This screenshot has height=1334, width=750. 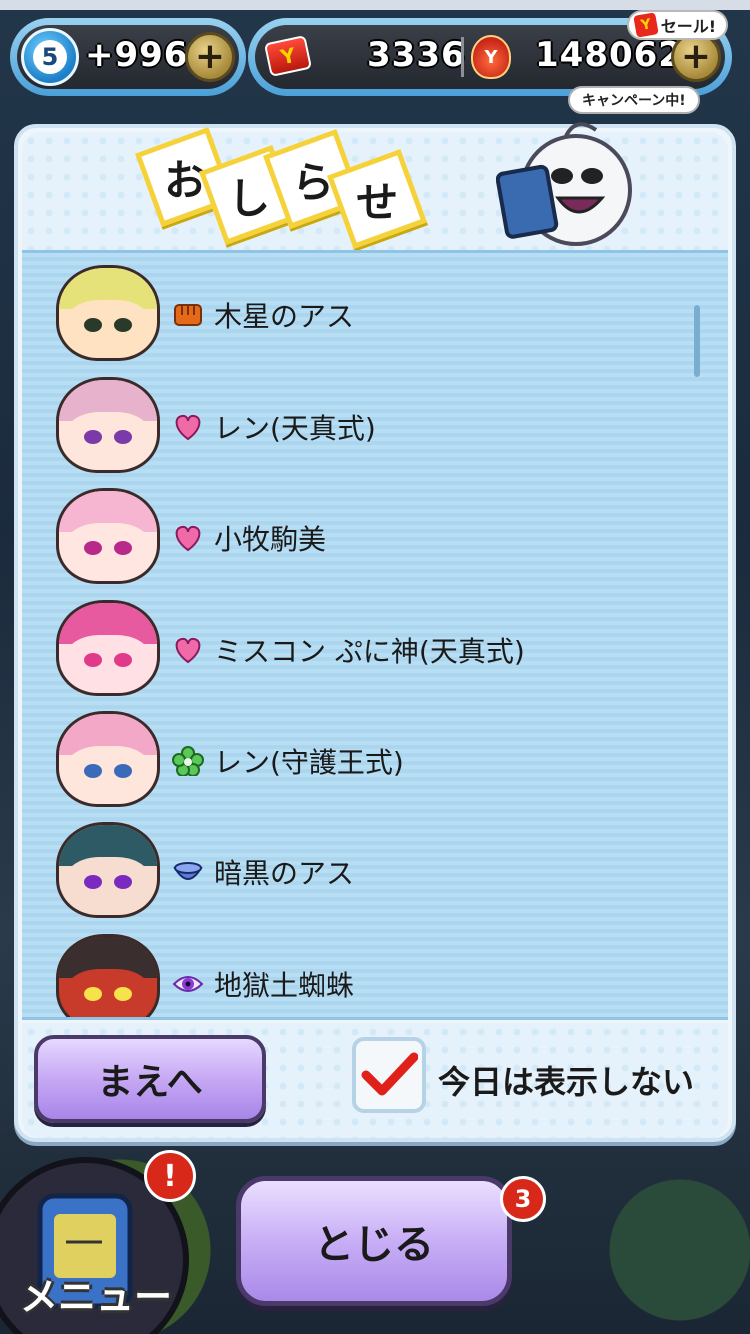 What do you see at coordinates (185, 180) in the screenshot?
I see `title-char: お` at bounding box center [185, 180].